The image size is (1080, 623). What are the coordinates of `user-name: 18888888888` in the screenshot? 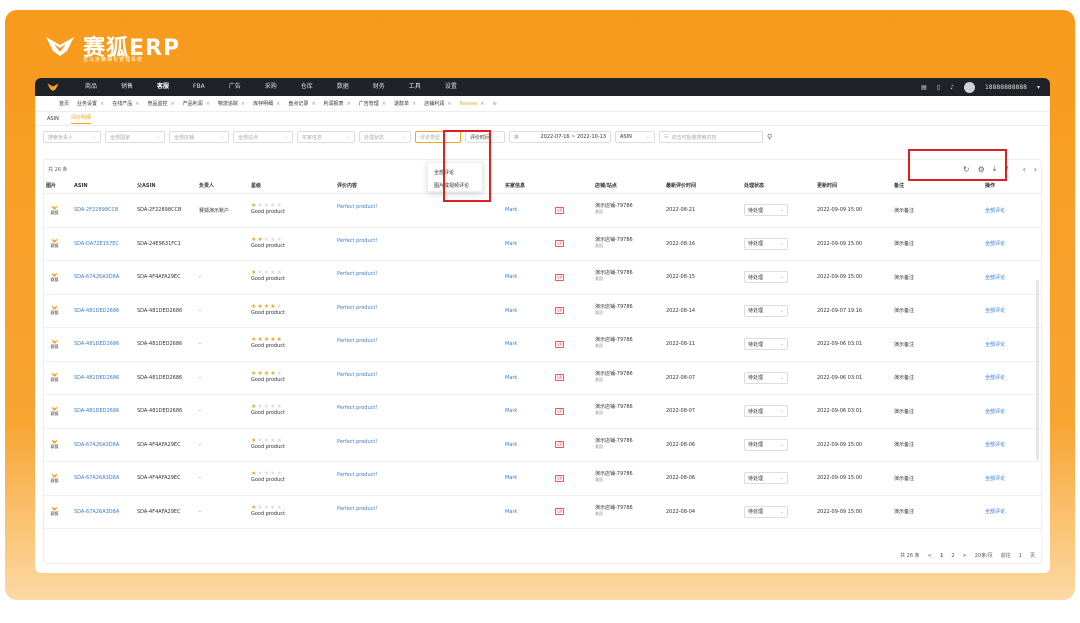 It's located at (1006, 87).